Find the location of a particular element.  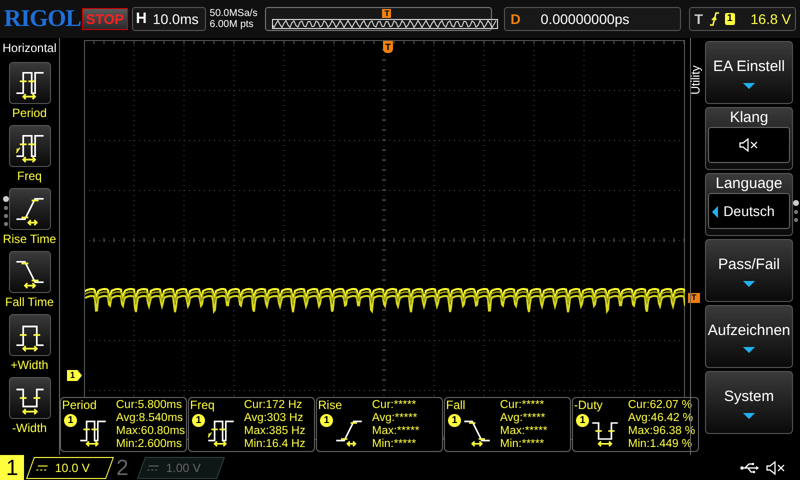

menu-button: EA Einstell is located at coordinates (749, 72).